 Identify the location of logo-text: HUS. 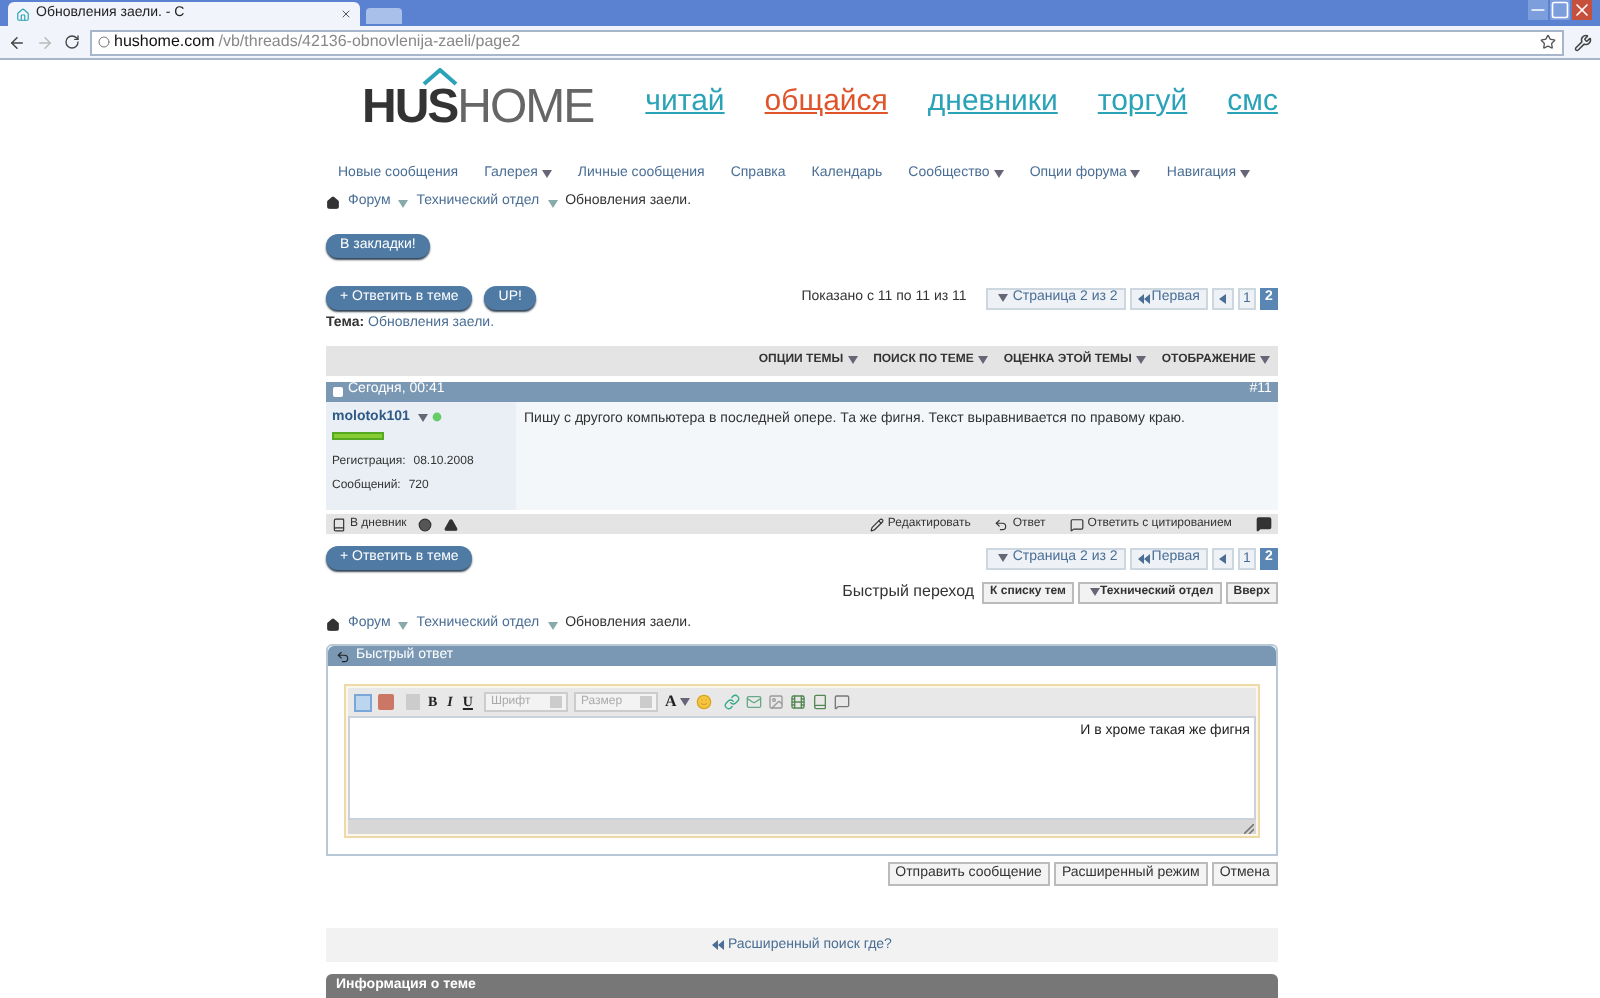
(410, 108).